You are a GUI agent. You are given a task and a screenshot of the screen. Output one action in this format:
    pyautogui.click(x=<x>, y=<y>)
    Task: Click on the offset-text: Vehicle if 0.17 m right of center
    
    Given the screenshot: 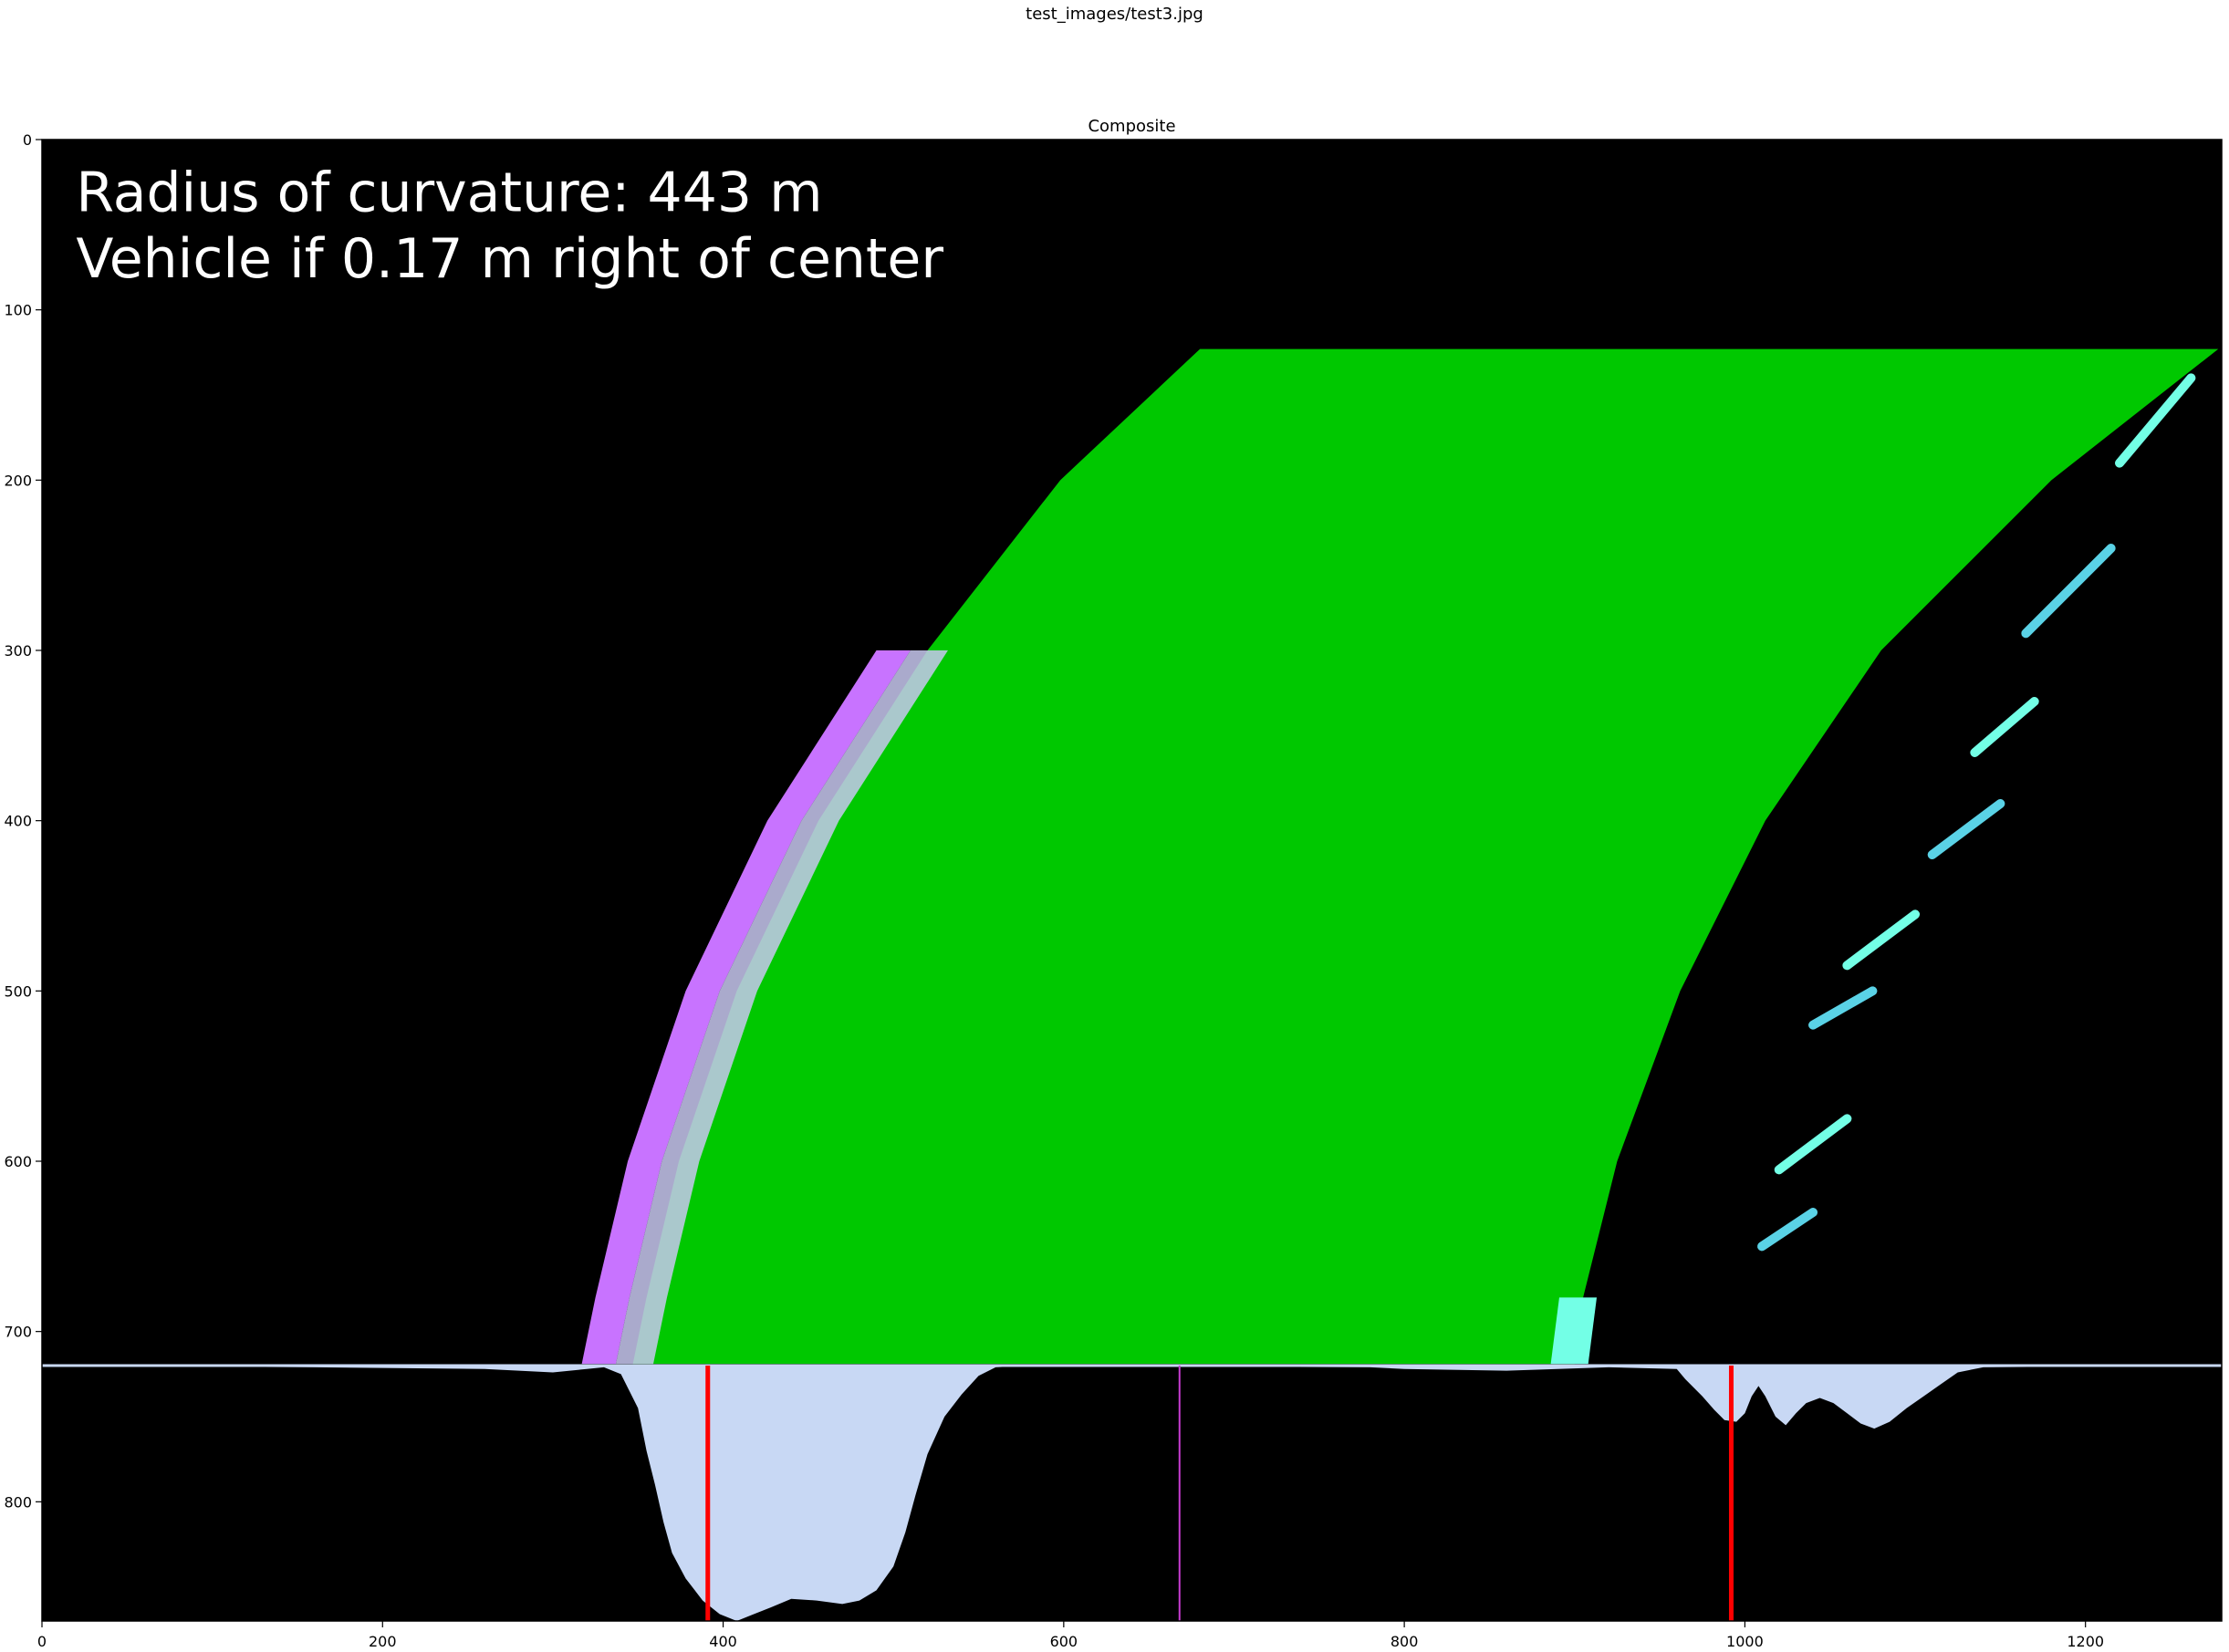 What is the action you would take?
    pyautogui.click(x=509, y=259)
    